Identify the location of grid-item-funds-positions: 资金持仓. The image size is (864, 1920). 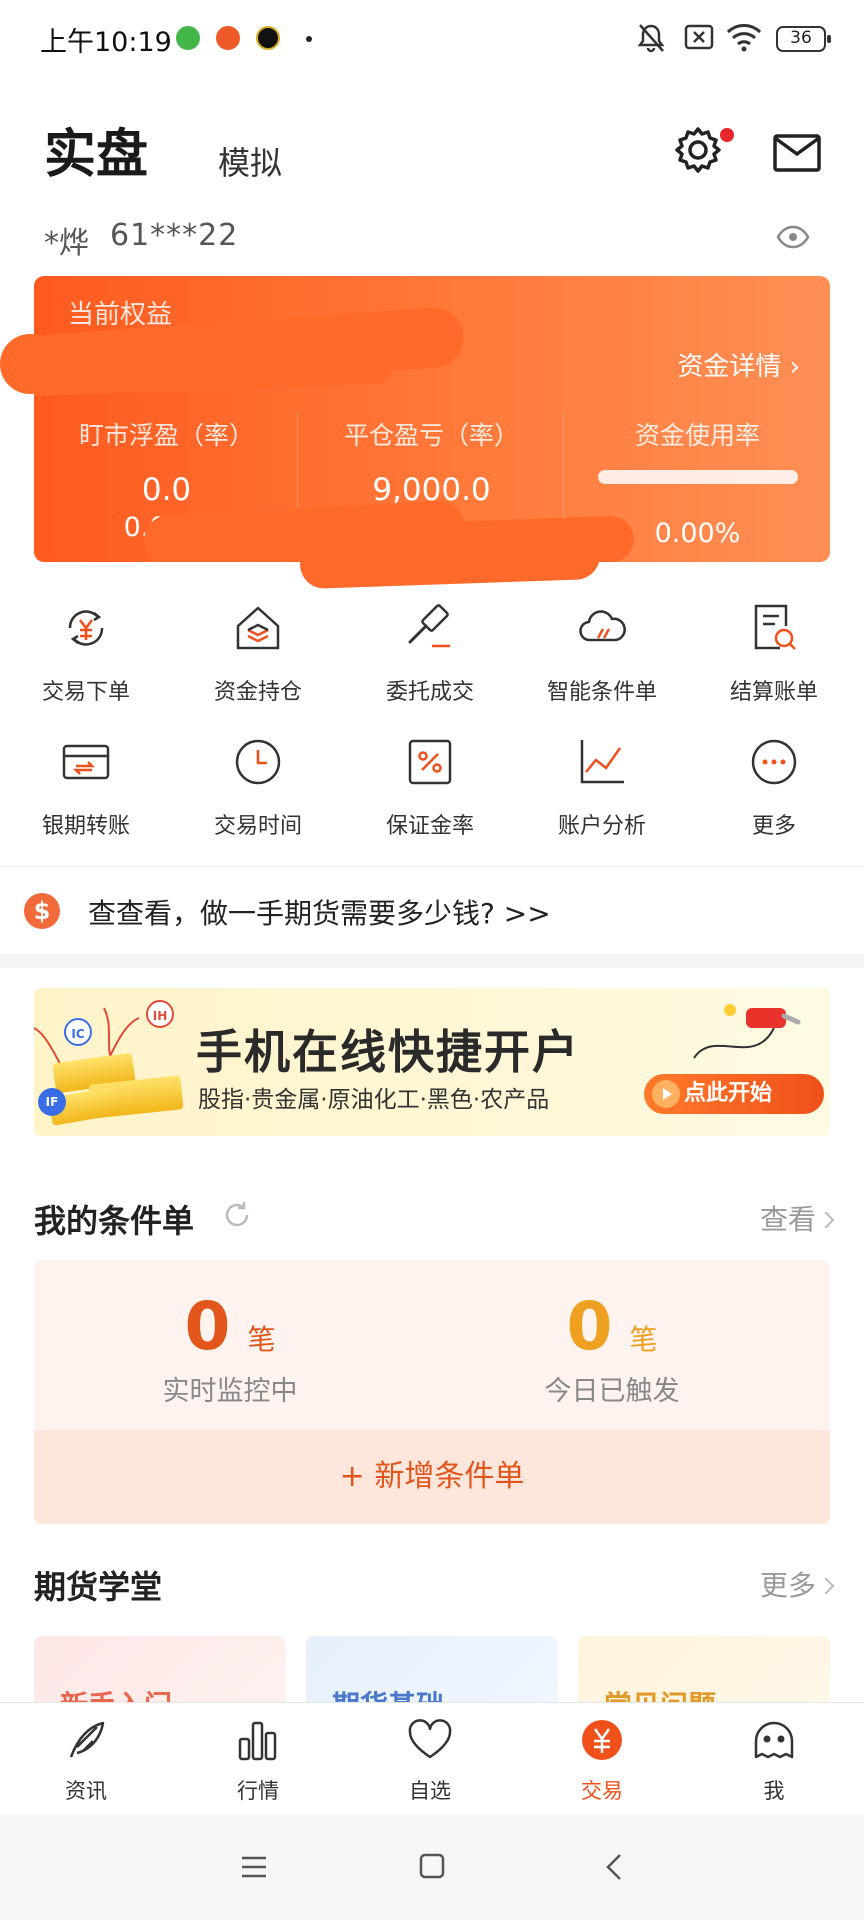
(258, 653).